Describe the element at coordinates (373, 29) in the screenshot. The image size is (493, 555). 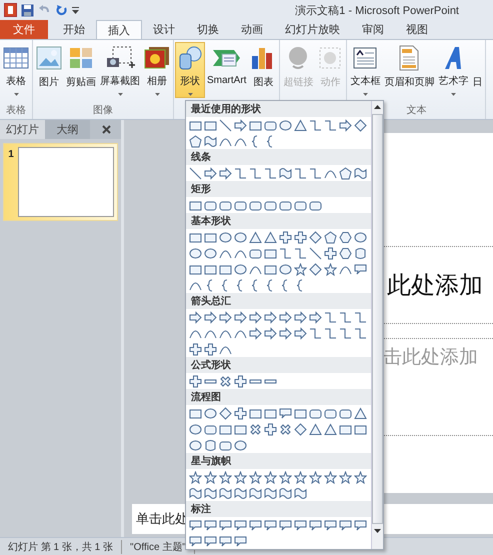
I see `ribbon-tab: 审阅` at that location.